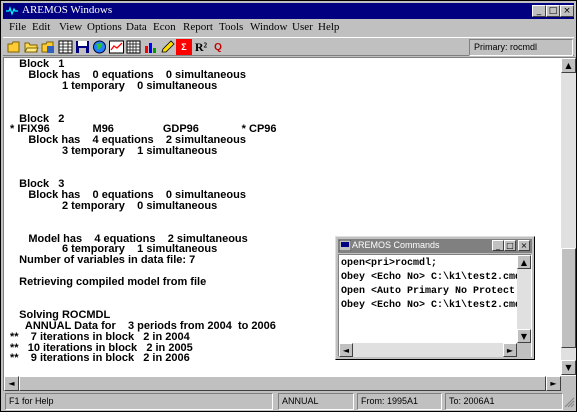  Describe the element at coordinates (524, 350) in the screenshot. I see `commands-scrollbar-corner` at that location.